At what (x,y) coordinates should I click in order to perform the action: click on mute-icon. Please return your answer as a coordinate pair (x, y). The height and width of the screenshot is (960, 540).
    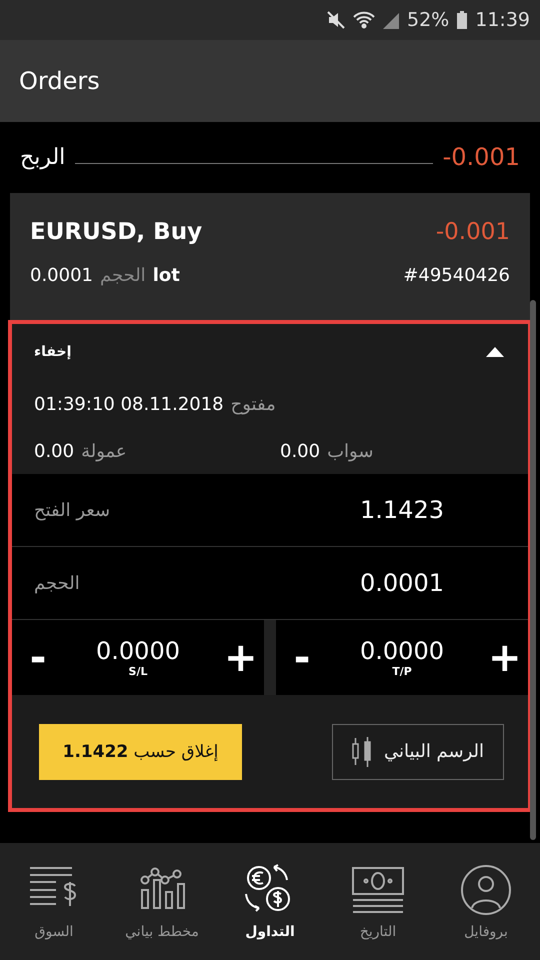
    Looking at the image, I should click on (336, 20).